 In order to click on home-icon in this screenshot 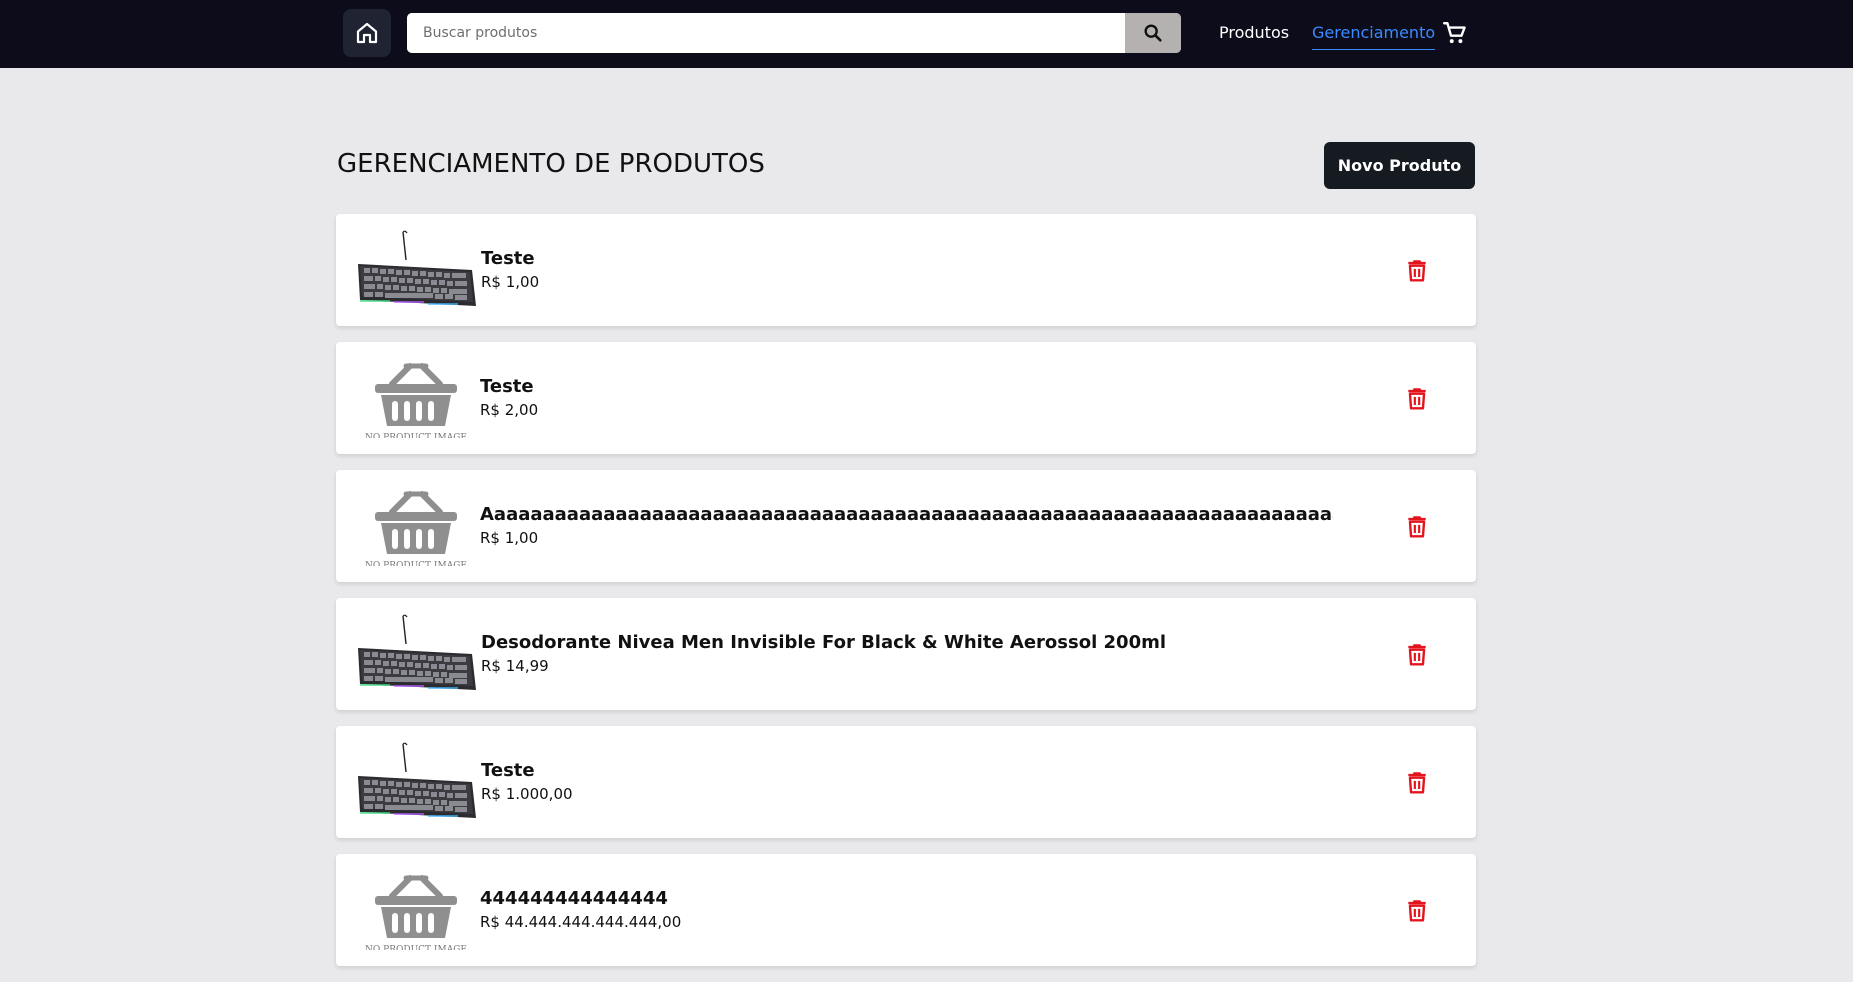, I will do `click(367, 33)`.